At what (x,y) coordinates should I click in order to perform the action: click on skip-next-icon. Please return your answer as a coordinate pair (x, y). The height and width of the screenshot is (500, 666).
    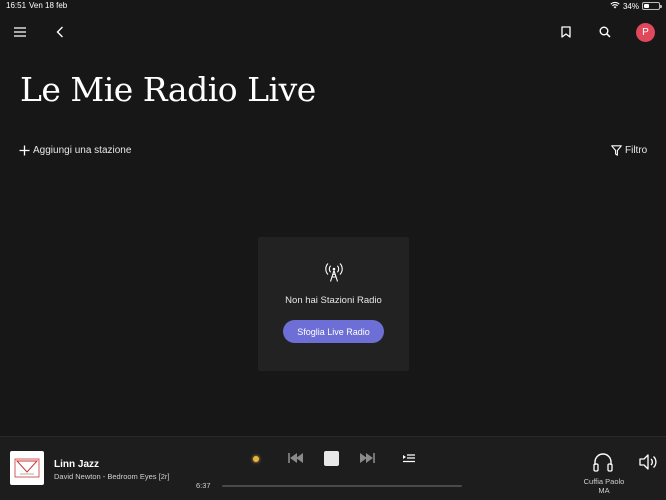
    Looking at the image, I should click on (367, 458).